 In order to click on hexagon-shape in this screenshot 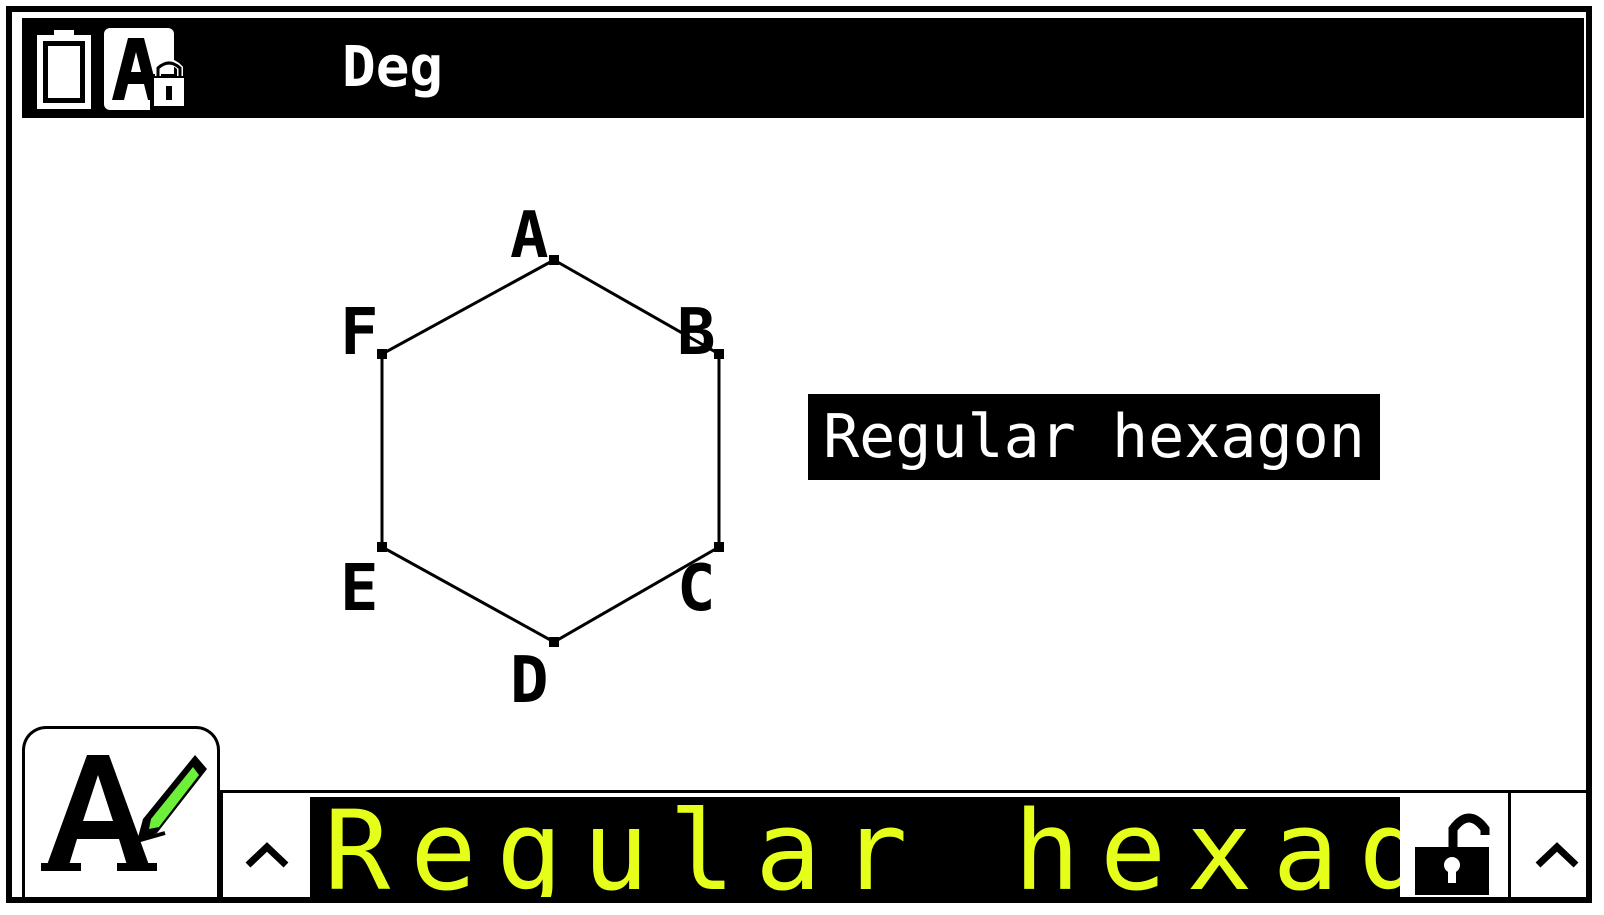, I will do `click(550, 451)`.